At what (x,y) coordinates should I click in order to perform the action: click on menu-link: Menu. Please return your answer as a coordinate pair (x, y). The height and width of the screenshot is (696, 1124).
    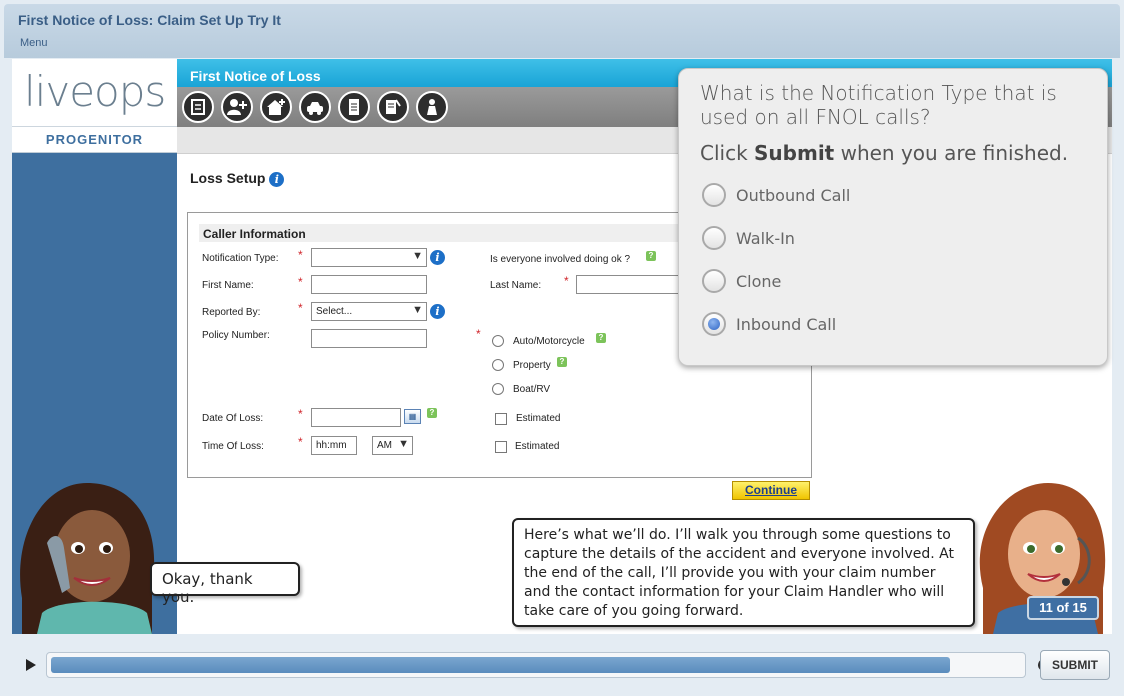
    Looking at the image, I should click on (34, 43).